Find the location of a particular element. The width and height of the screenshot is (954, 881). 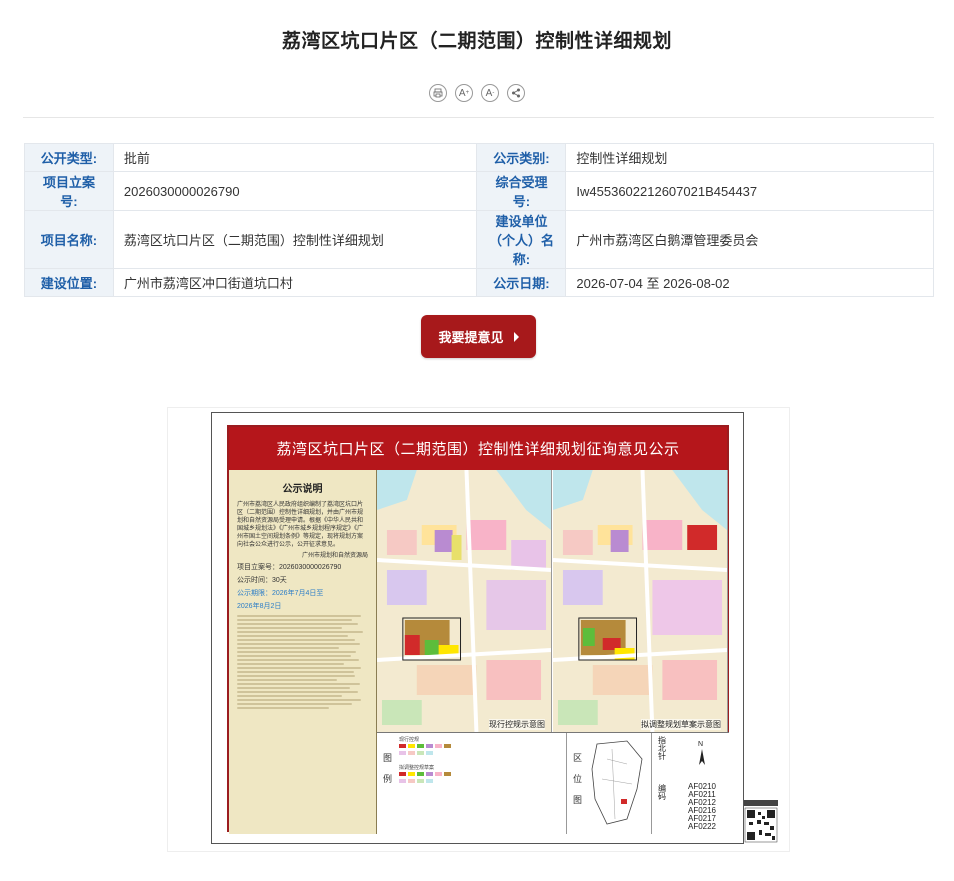

info-key: 公开类型: is located at coordinates (69, 157).